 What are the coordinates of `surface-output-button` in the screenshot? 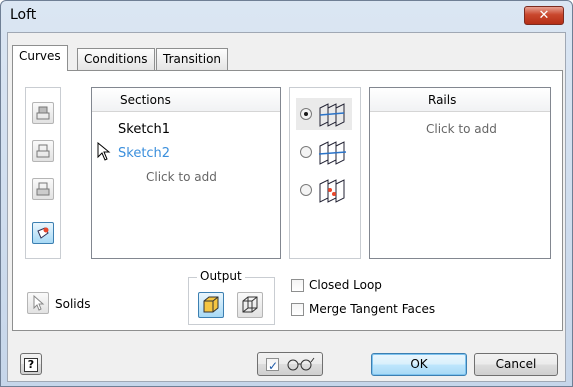 It's located at (250, 305).